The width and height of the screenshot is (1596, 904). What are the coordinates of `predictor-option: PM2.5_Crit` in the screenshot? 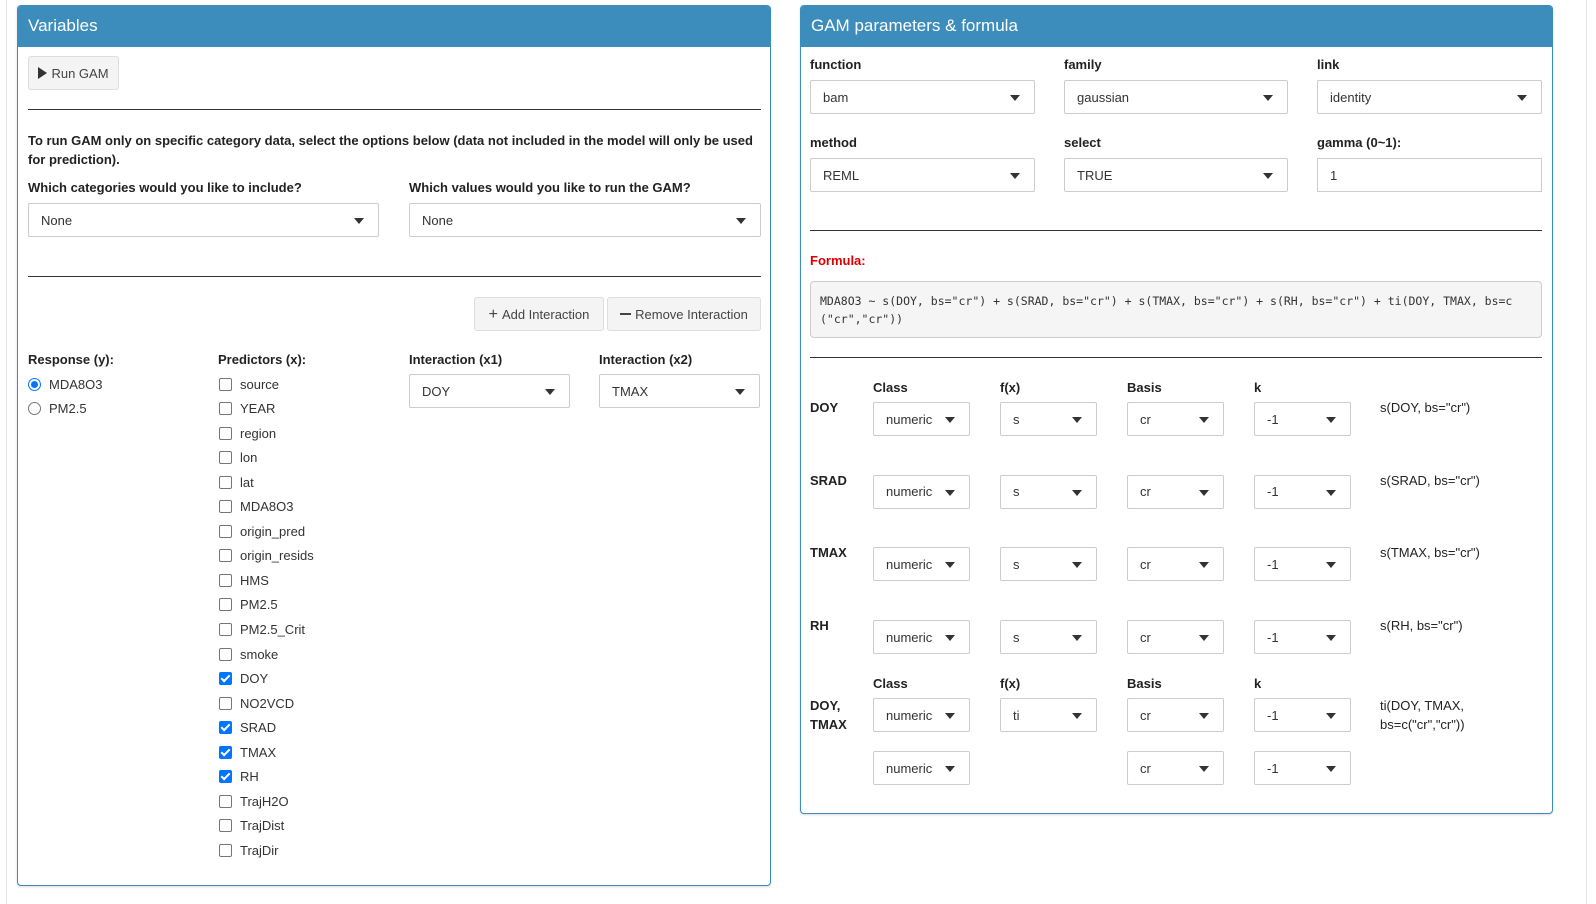 It's located at (262, 630).